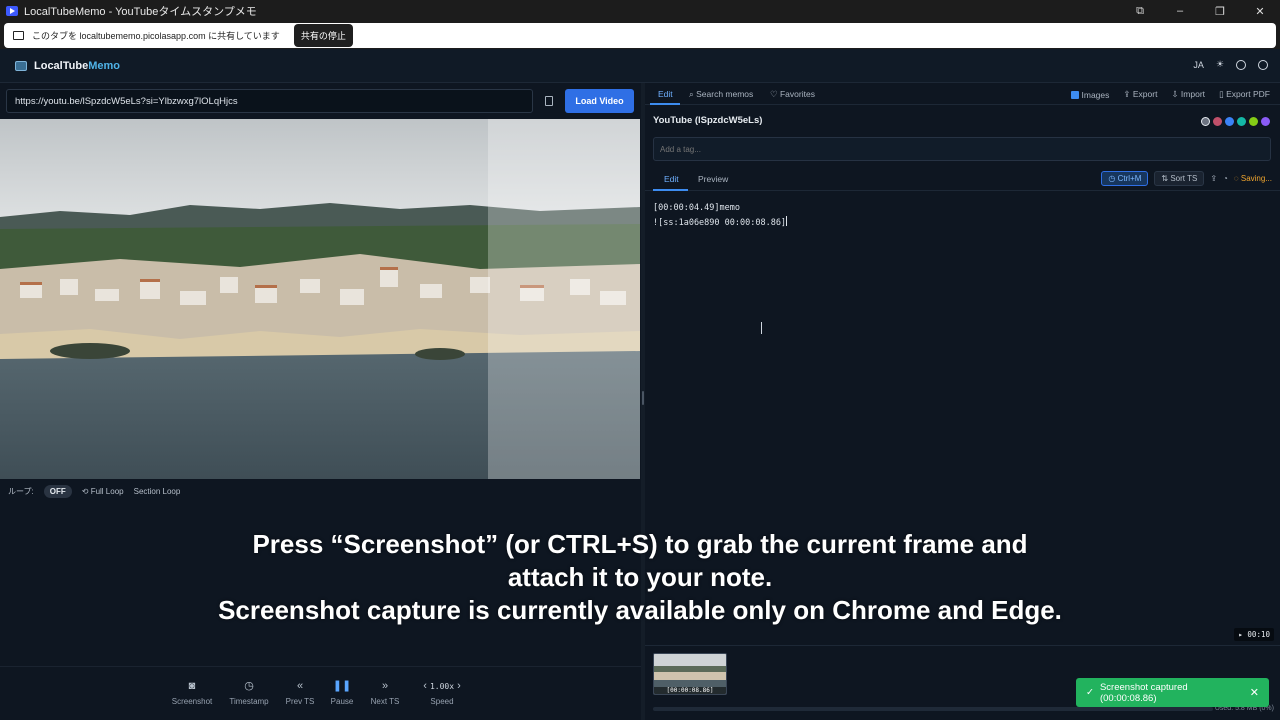 Image resolution: width=1280 pixels, height=720 pixels. What do you see at coordinates (708, 120) in the screenshot?
I see `memo-title: YouTube (lSpzdcW5eLs)` at bounding box center [708, 120].